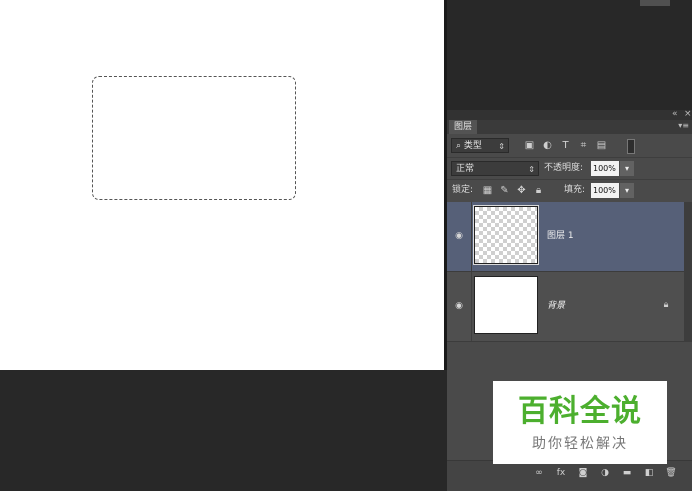 The image size is (692, 491). I want to click on image-filter-icon: ▣, so click(529, 145).